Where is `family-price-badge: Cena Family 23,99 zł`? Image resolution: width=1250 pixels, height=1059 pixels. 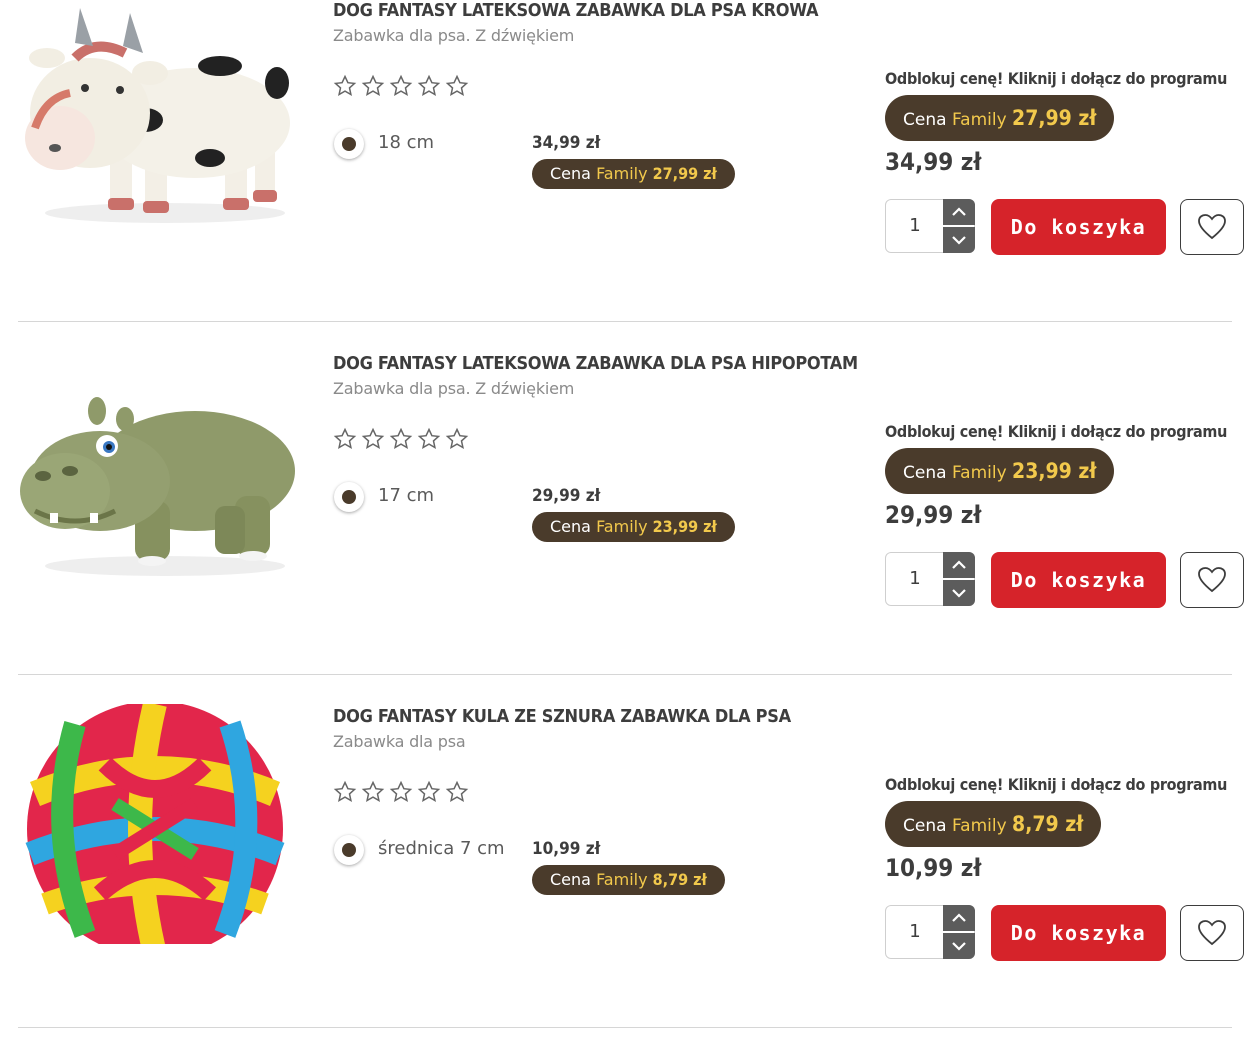 family-price-badge: Cena Family 23,99 zł is located at coordinates (1000, 471).